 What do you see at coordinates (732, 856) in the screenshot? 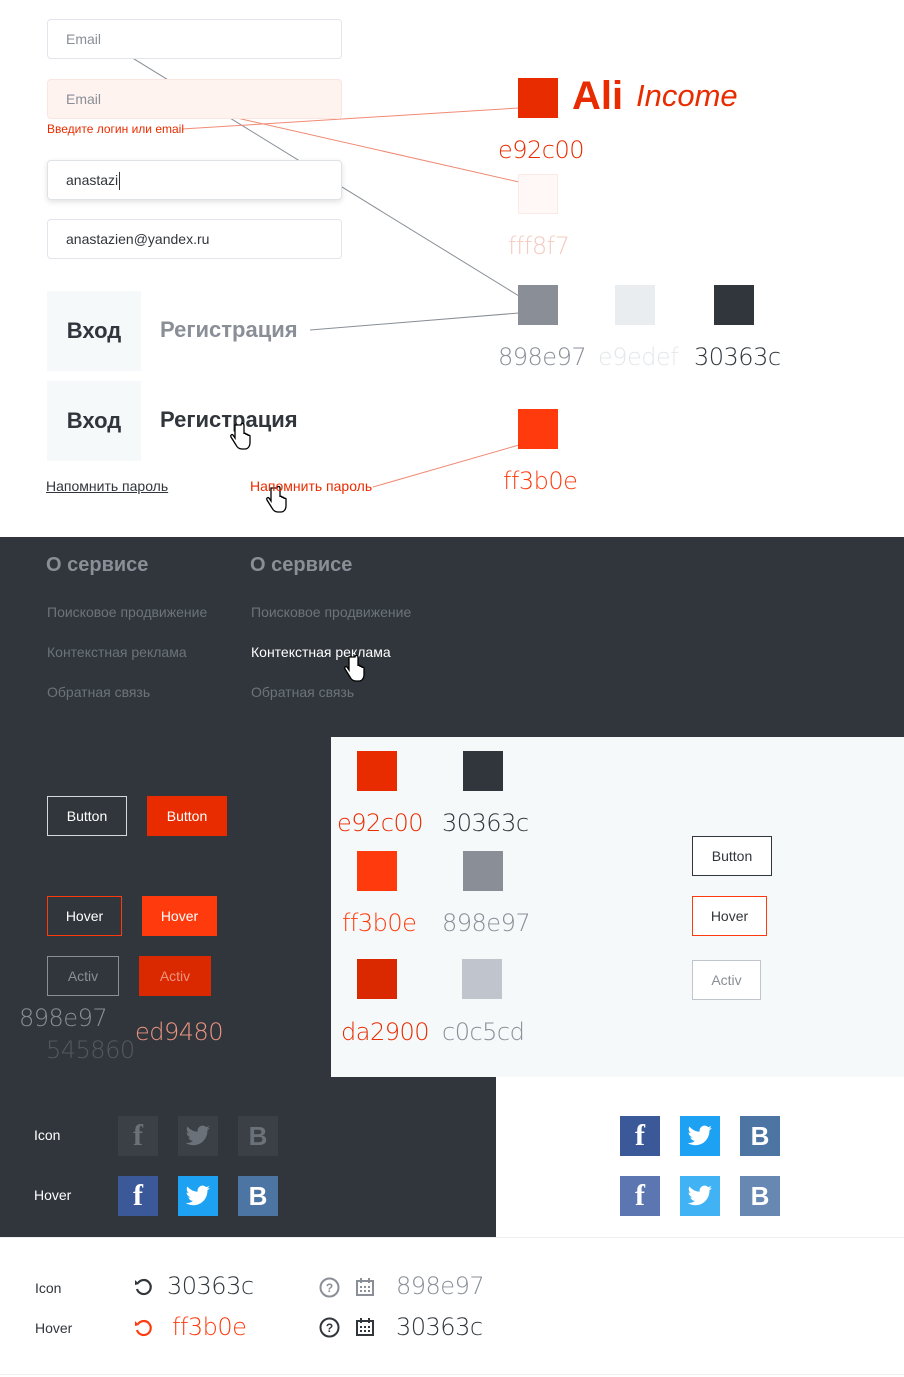
I see `button-outline-light: Button` at bounding box center [732, 856].